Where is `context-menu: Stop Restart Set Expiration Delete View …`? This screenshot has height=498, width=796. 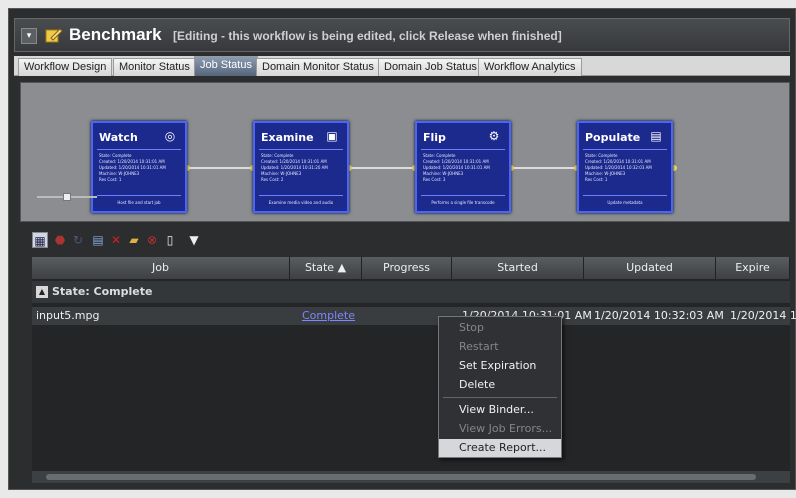
context-menu: Stop Restart Set Expiration Delete View … is located at coordinates (500, 387).